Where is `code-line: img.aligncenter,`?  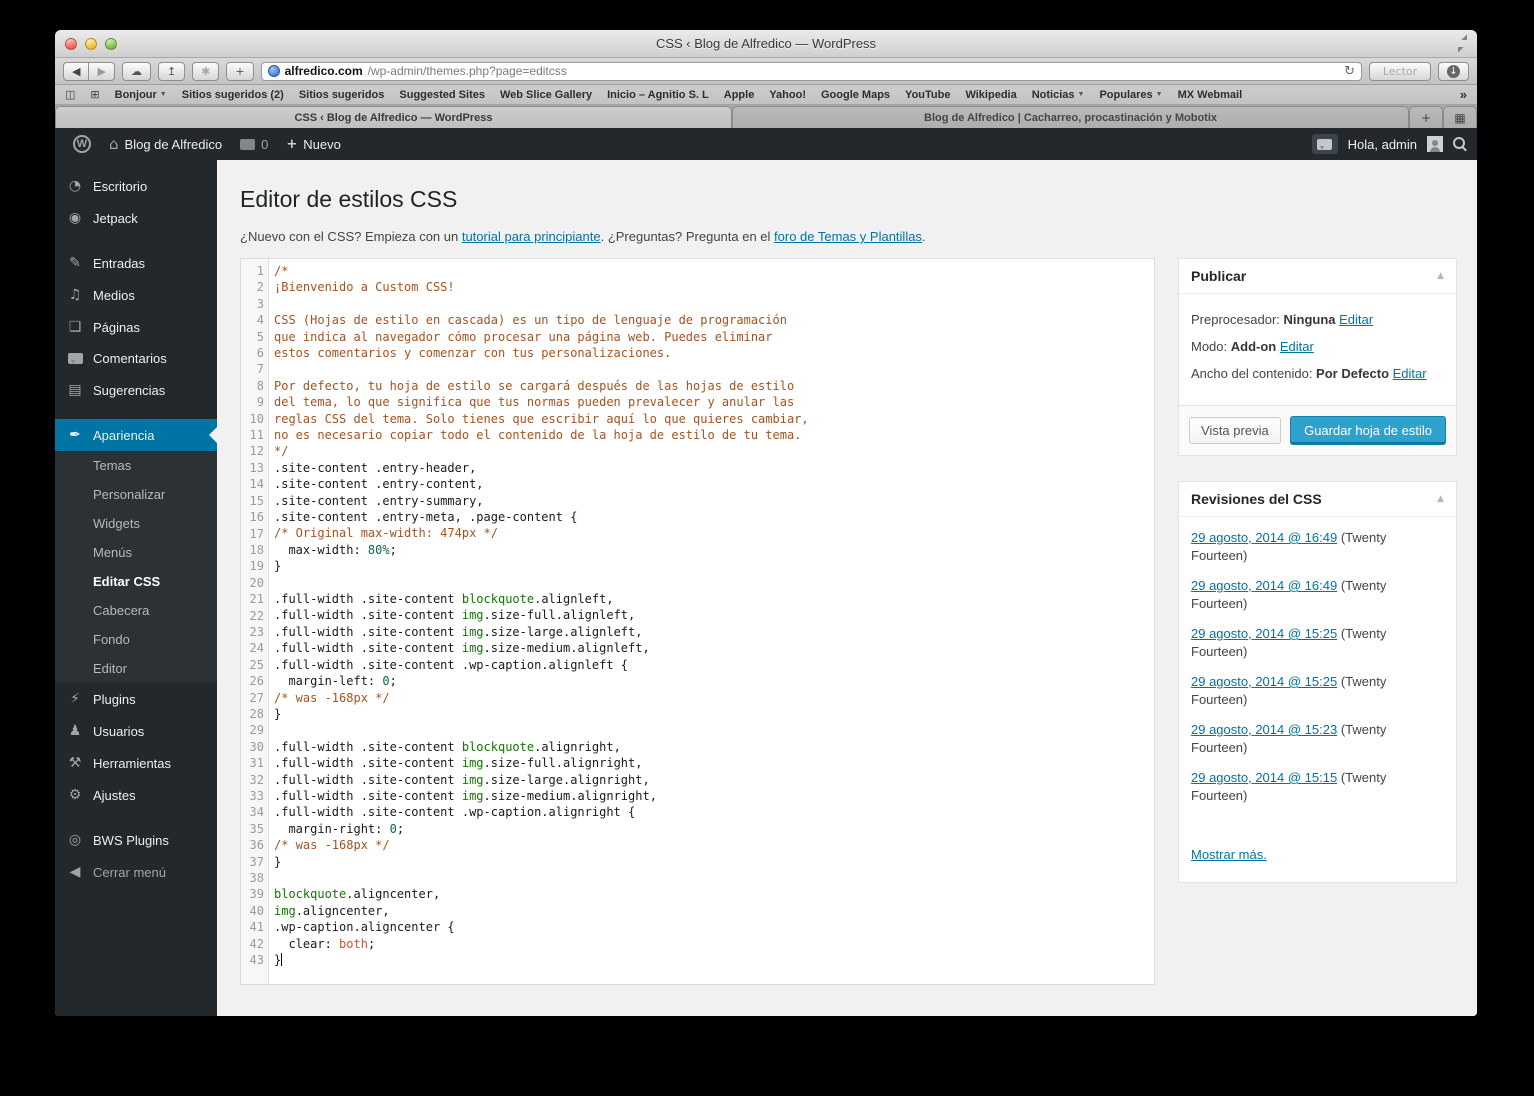 code-line: img.aligncenter, is located at coordinates (714, 911).